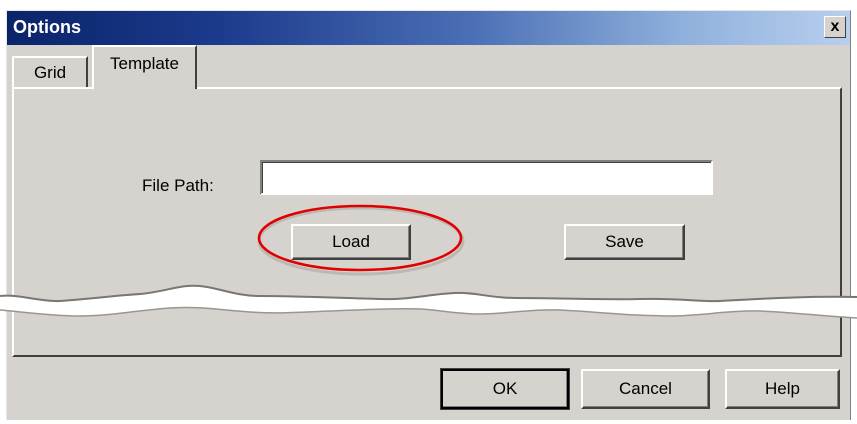 Image resolution: width=857 pixels, height=424 pixels. I want to click on close-button: x, so click(835, 27).